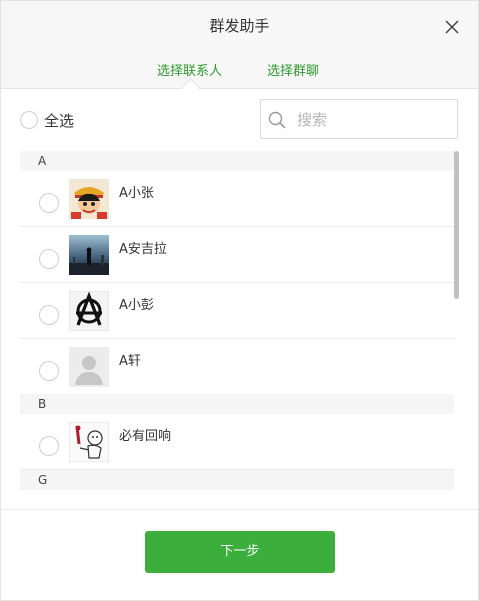  Describe the element at coordinates (89, 367) in the screenshot. I see `default-user-avatar` at that location.